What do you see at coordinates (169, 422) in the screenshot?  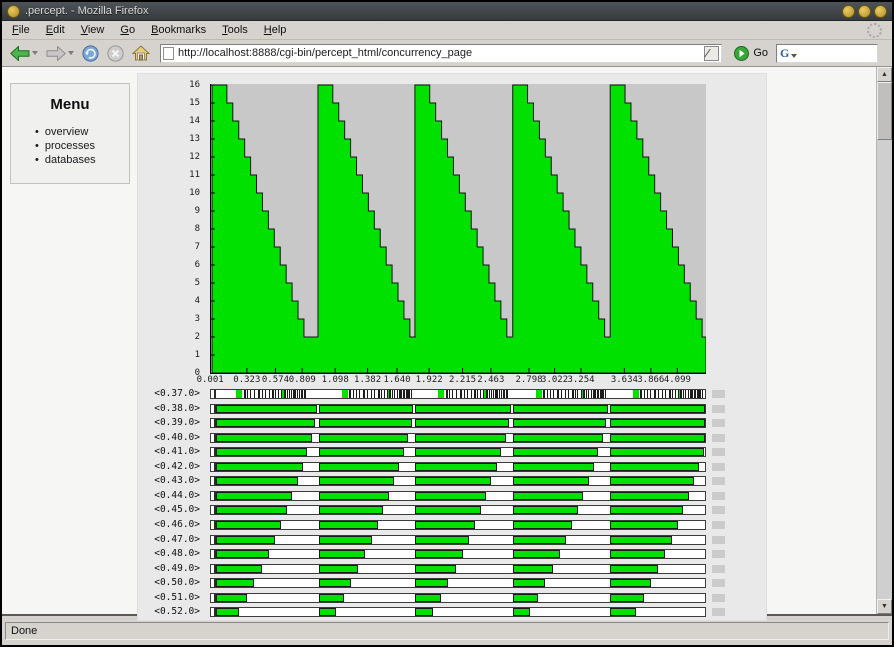 I see `process-id-link: <0.39.0>` at bounding box center [169, 422].